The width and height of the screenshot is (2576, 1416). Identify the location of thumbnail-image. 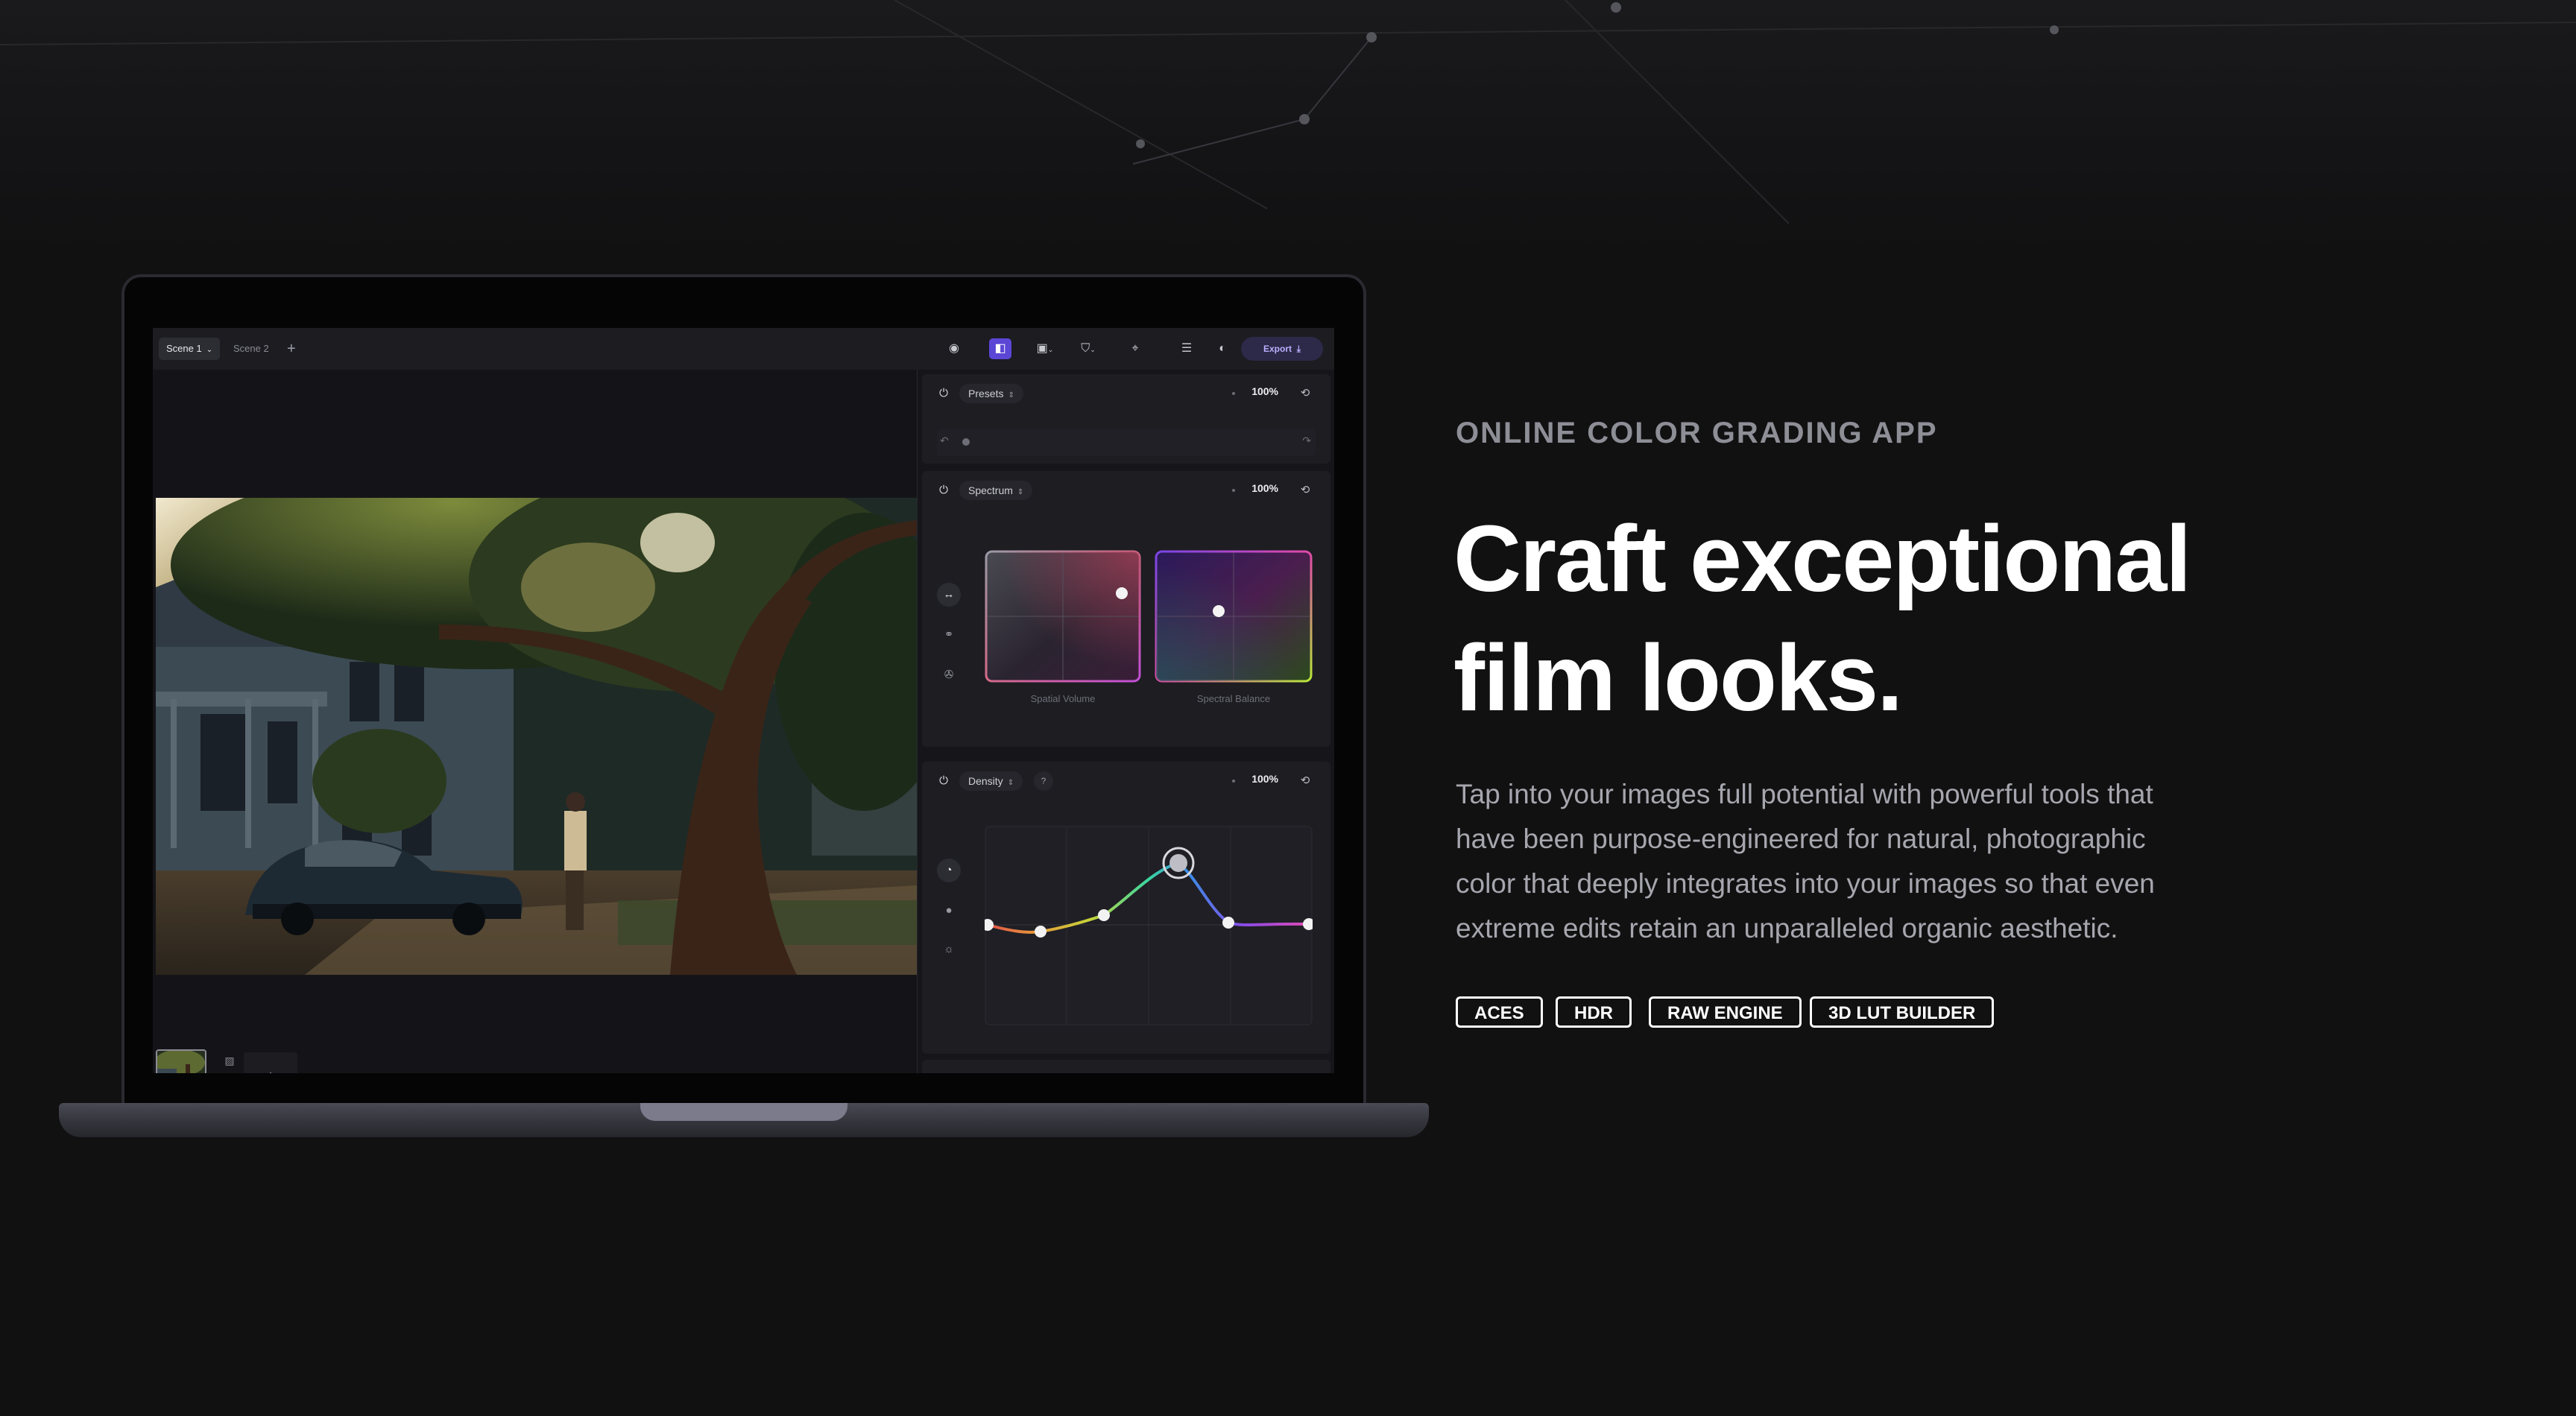
(181, 1062).